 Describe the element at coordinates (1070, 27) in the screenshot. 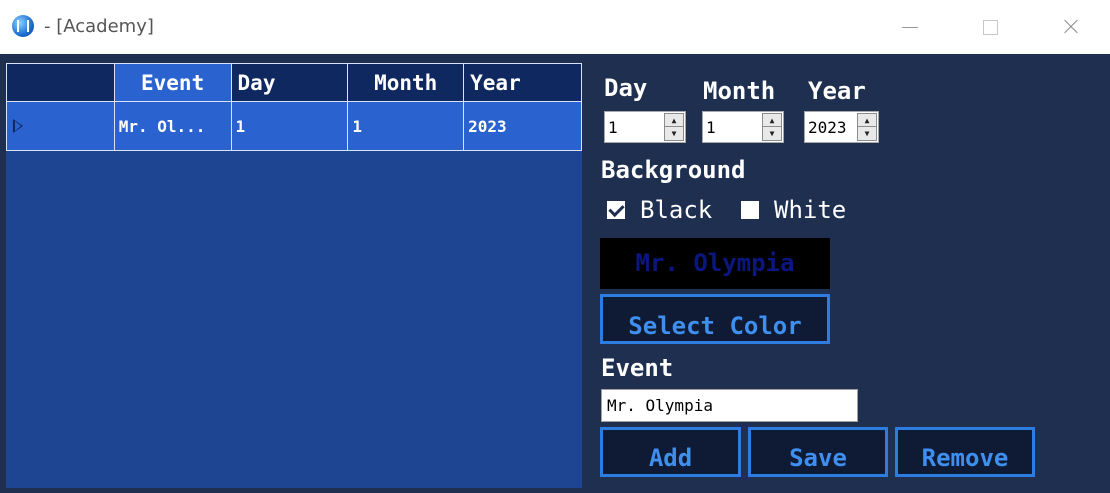

I see `close-button` at that location.